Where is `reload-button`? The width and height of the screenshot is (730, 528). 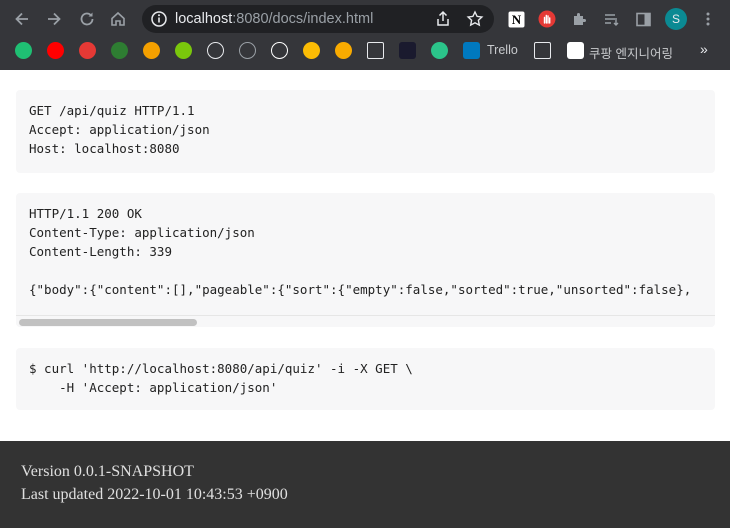 reload-button is located at coordinates (87, 19).